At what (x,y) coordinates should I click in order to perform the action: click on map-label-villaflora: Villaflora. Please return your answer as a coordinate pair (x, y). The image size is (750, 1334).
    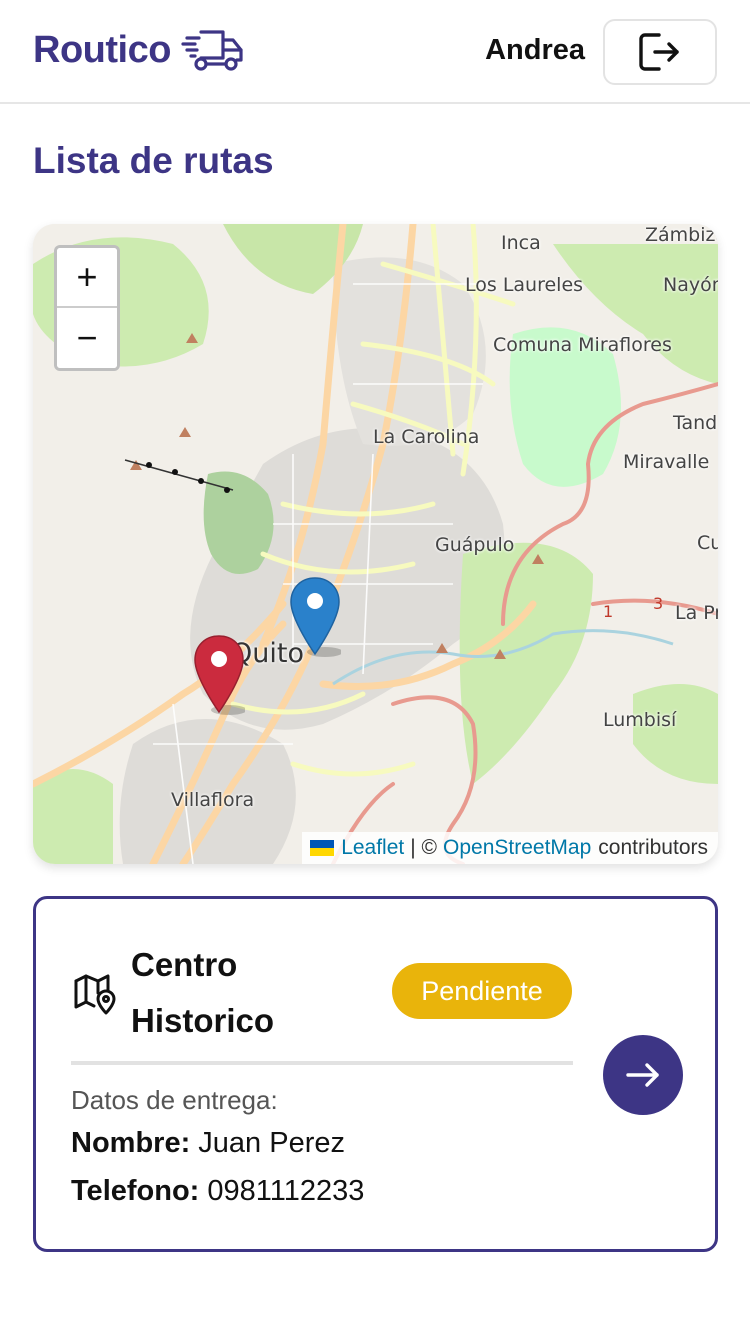
    Looking at the image, I should click on (213, 800).